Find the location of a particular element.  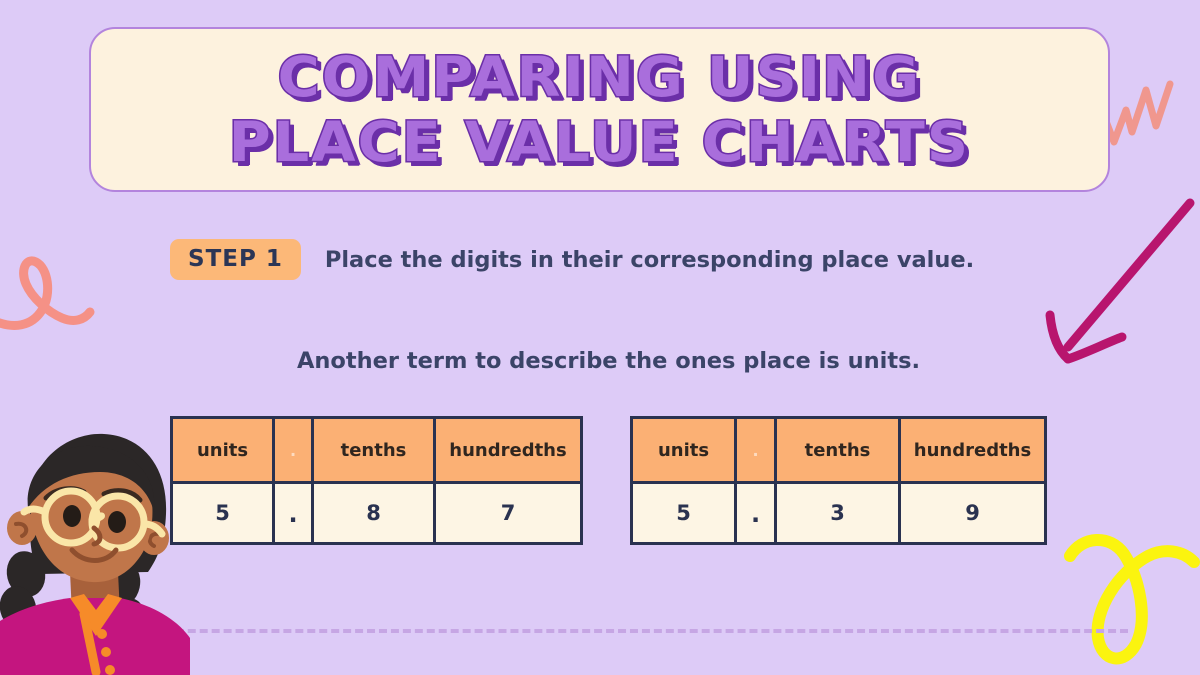

column-hundredths: hundredths 7 is located at coordinates (508, 480).